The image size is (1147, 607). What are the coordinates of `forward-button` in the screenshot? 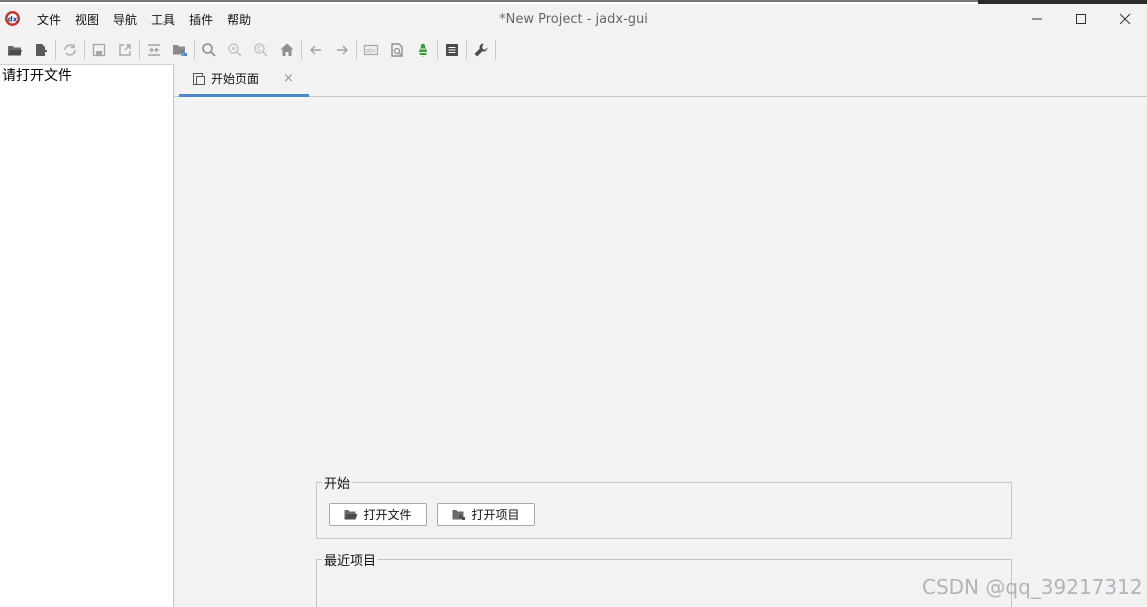 It's located at (342, 50).